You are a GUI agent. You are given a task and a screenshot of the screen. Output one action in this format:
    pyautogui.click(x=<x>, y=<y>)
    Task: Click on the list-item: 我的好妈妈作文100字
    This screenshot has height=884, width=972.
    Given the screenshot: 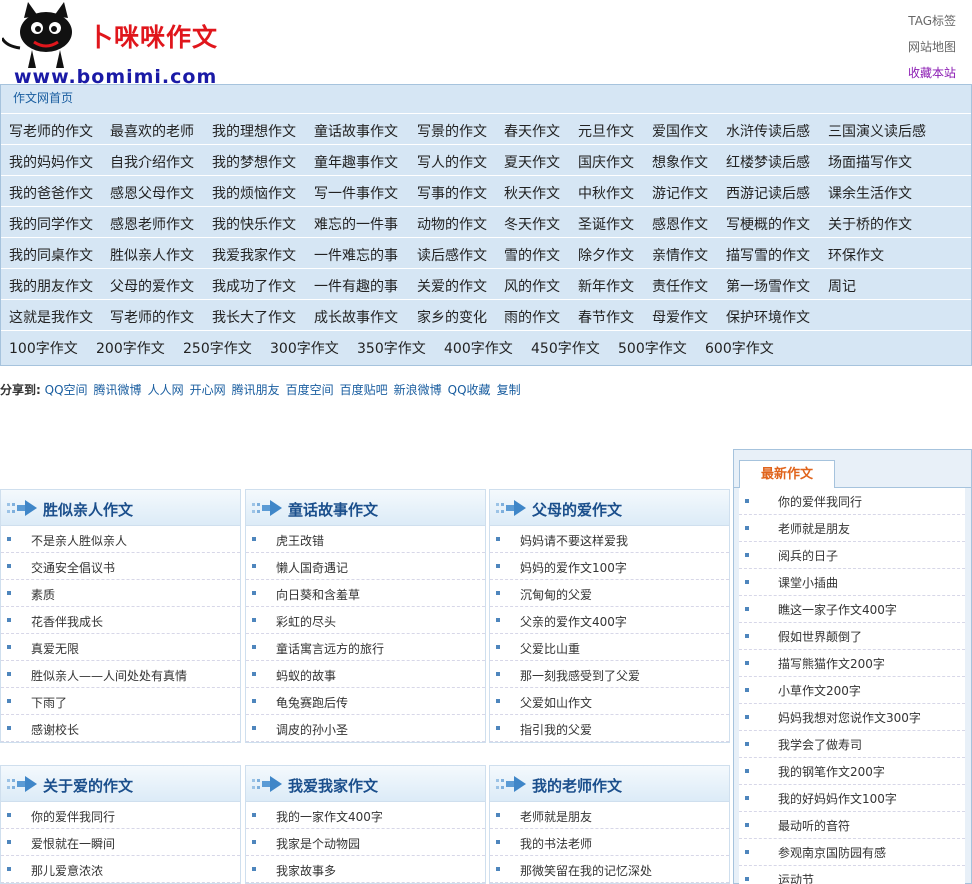 What is the action you would take?
    pyautogui.click(x=852, y=798)
    